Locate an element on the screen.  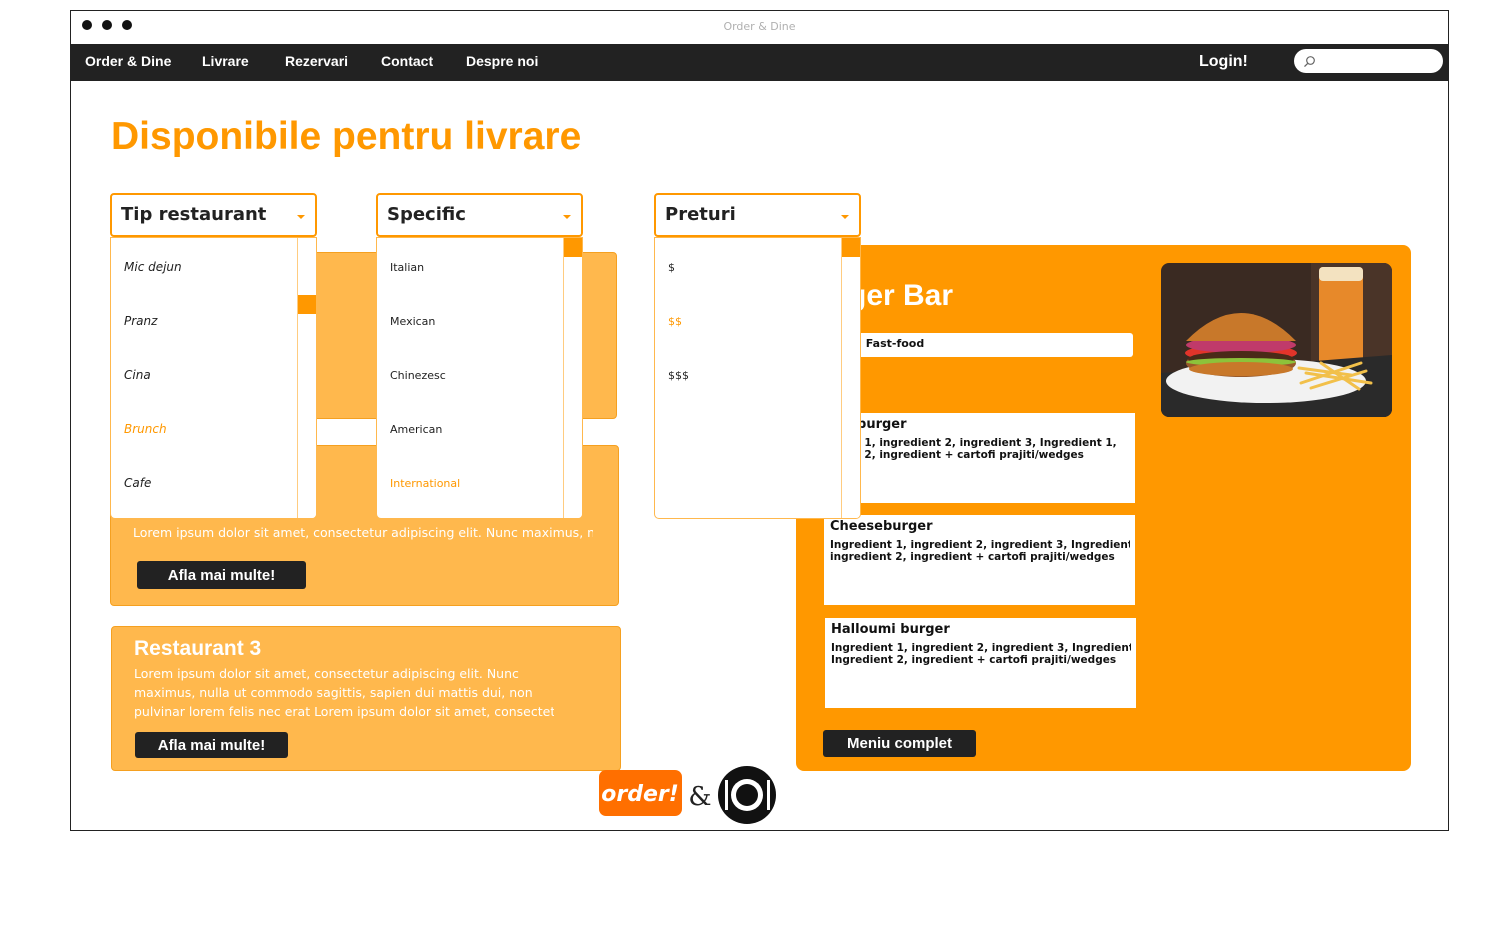
dropdown-option-selected: $$ is located at coordinates (675, 321).